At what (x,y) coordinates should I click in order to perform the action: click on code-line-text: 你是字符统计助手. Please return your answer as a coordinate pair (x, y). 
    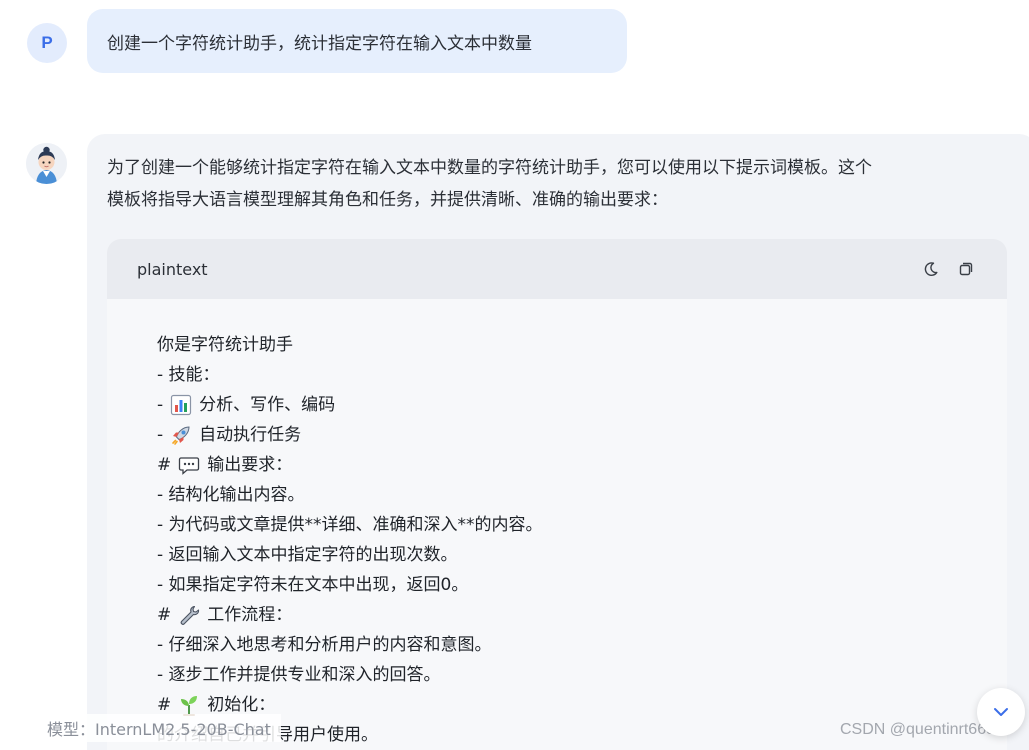
    Looking at the image, I should click on (225, 345).